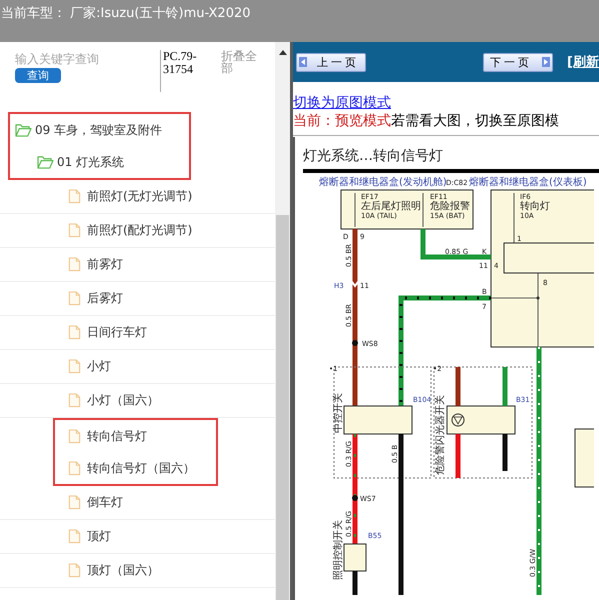  Describe the element at coordinates (528, 182) in the screenshot. I see `diagram-label: 熔断器和继电器盒(仪表板)` at that location.